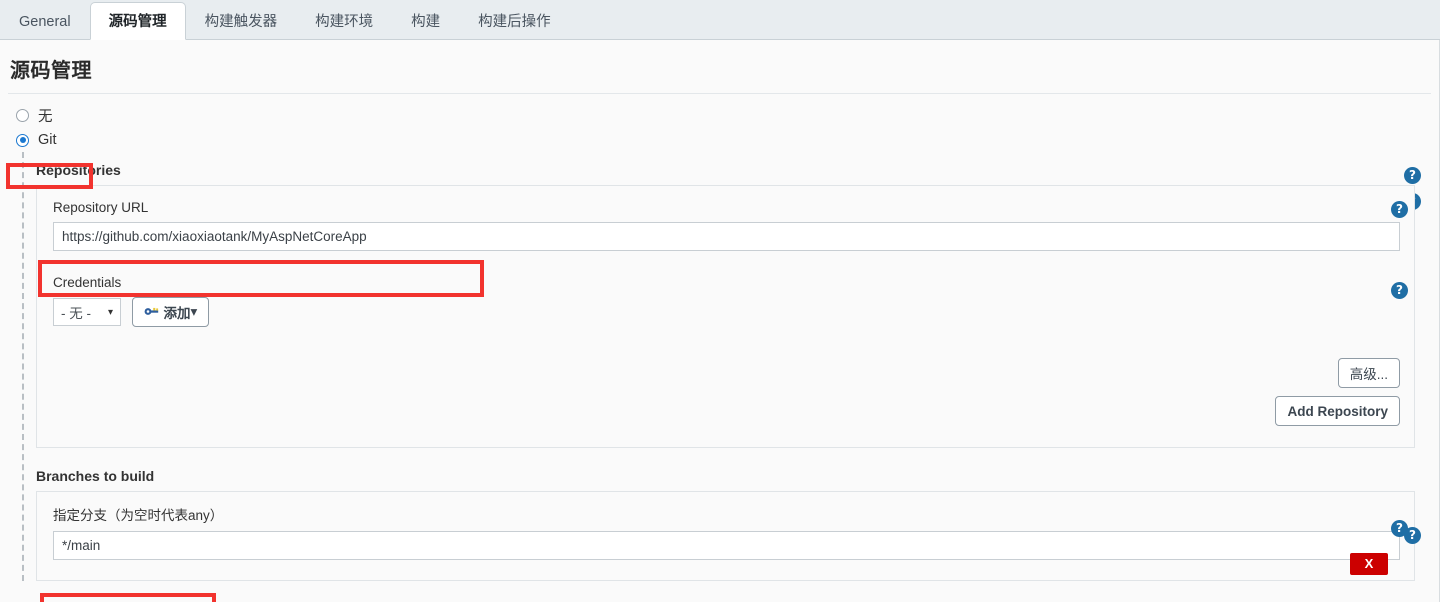 The width and height of the screenshot is (1440, 602). Describe the element at coordinates (22, 140) in the screenshot. I see `radio-git` at that location.